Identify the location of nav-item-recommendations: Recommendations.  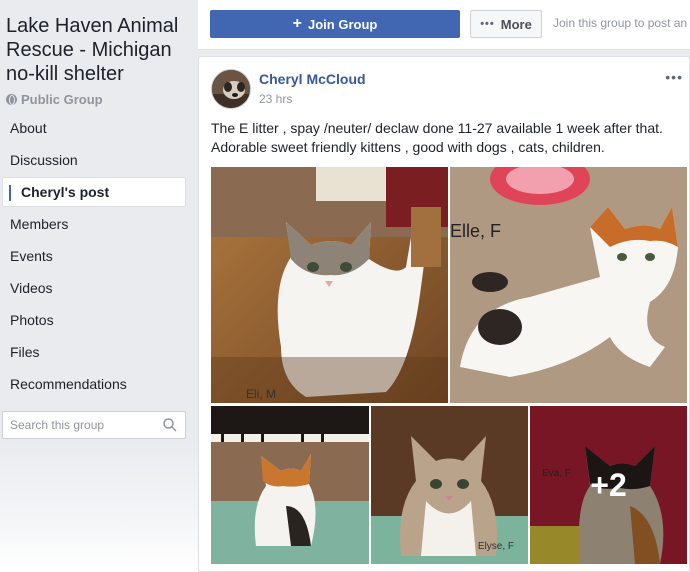
(95, 384).